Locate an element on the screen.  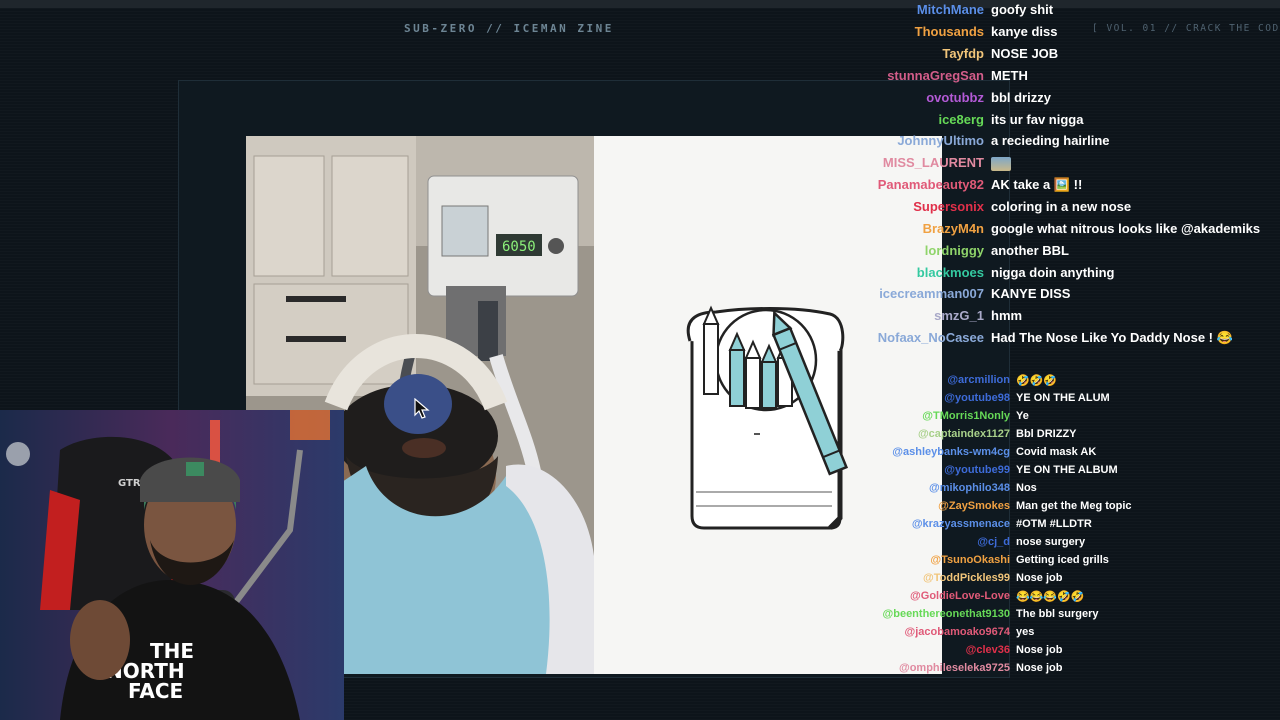
chat-text: another BBL is located at coordinates (1030, 250).